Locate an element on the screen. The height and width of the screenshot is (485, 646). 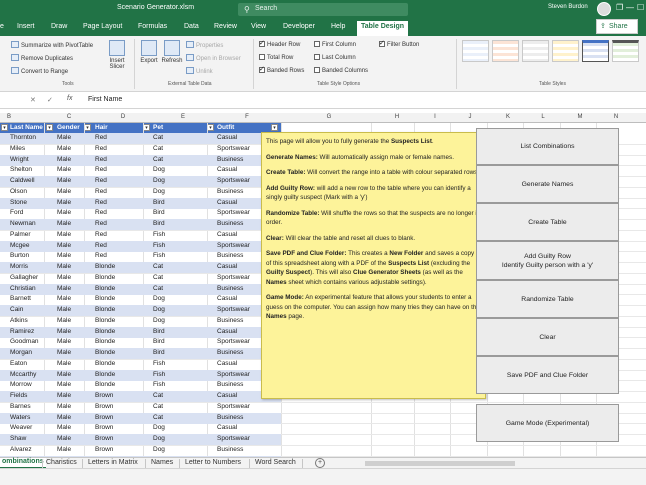
table-cell: Mccarthy is located at coordinates (23, 374).